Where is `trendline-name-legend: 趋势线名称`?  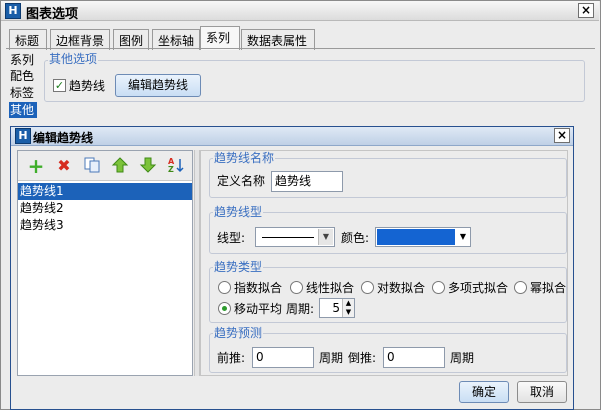 trendline-name-legend: 趋势线名称 is located at coordinates (244, 158).